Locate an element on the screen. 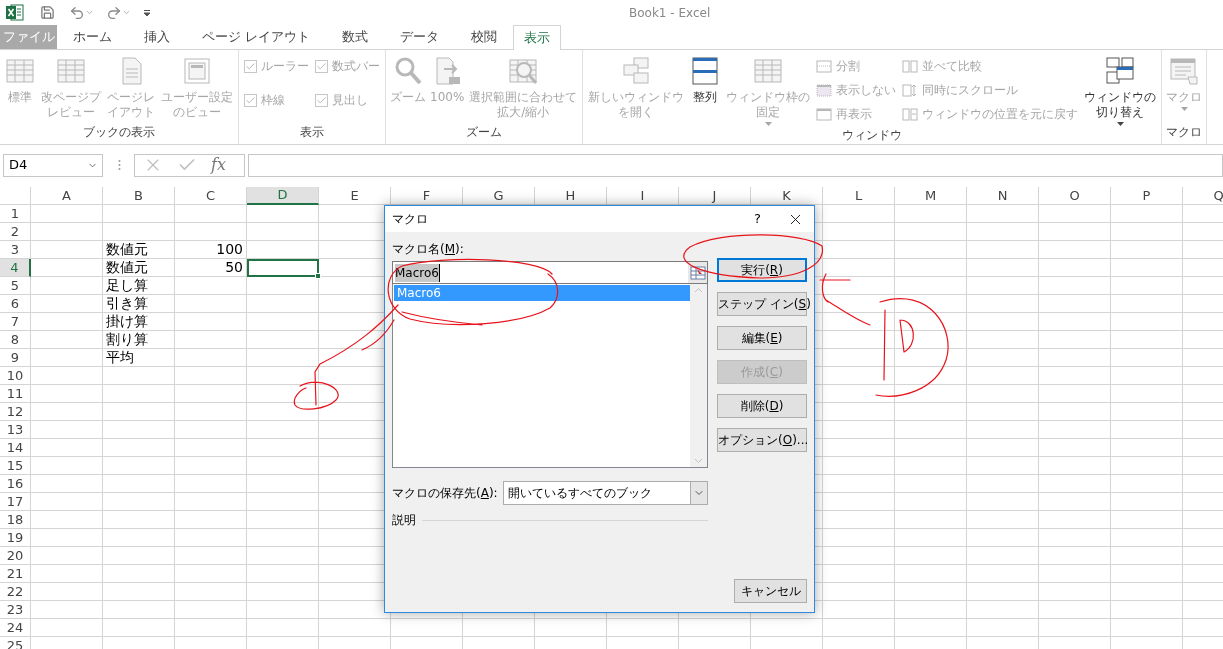 This screenshot has width=1223, height=649. field-label: マクロの保存先(A): is located at coordinates (445, 493).